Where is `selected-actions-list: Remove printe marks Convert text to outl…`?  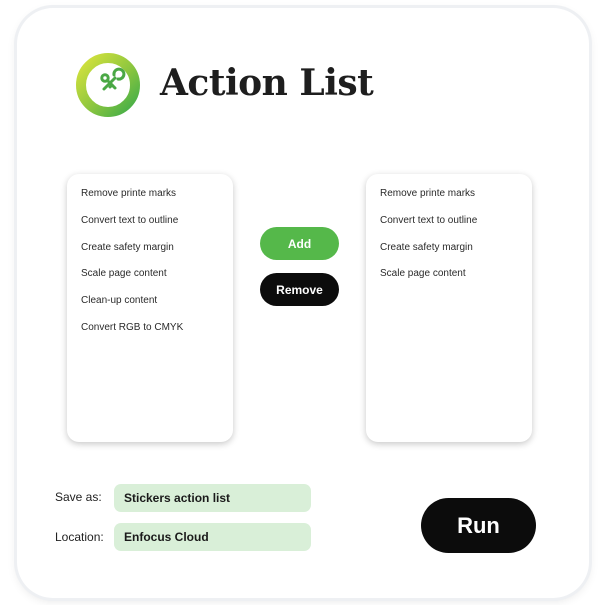
selected-actions-list: Remove printe marks Convert text to outl… is located at coordinates (449, 308).